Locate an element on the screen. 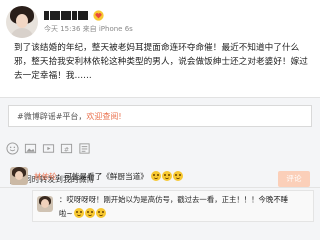 The width and height of the screenshot is (320, 240). image-icon is located at coordinates (30, 148).